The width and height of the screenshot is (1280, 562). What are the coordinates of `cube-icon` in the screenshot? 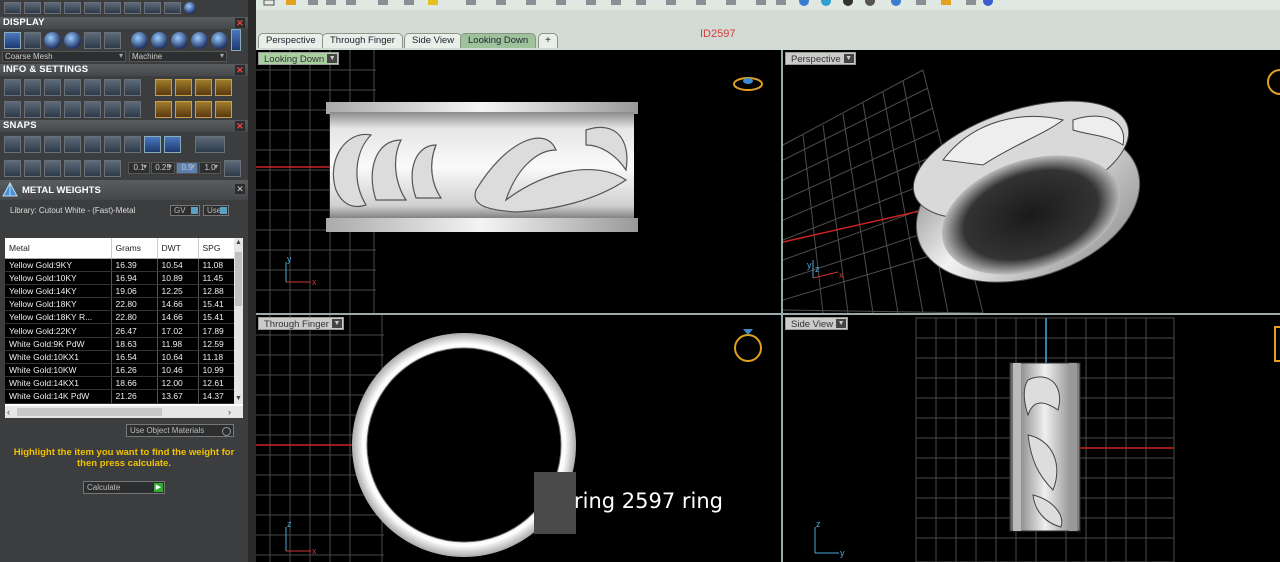 It's located at (72, 109).